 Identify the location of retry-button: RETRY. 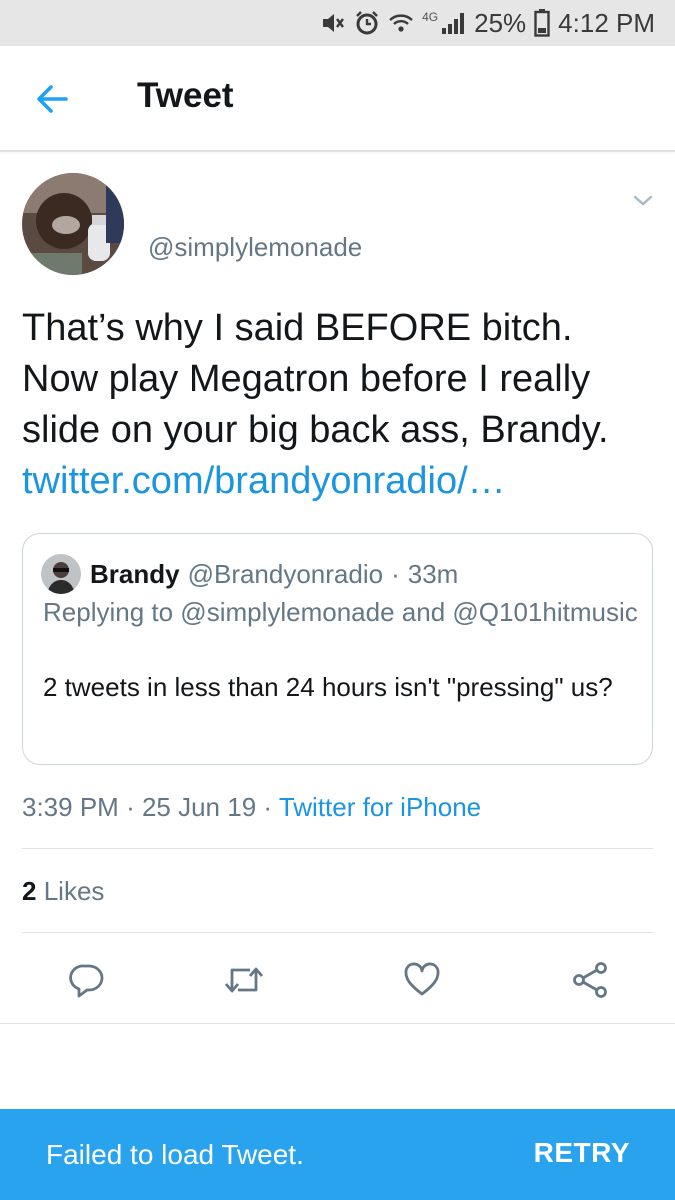
(582, 1153).